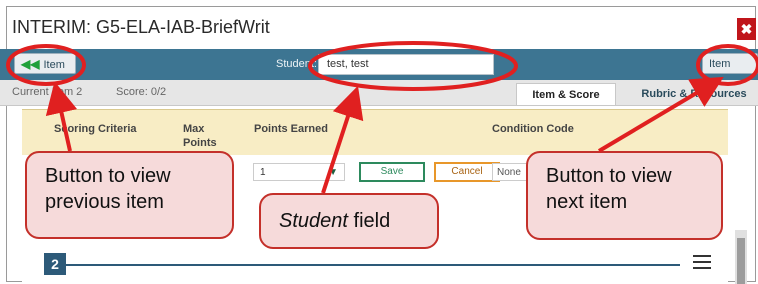  What do you see at coordinates (533, 129) in the screenshot?
I see `header-condition-code: Condition Code` at bounding box center [533, 129].